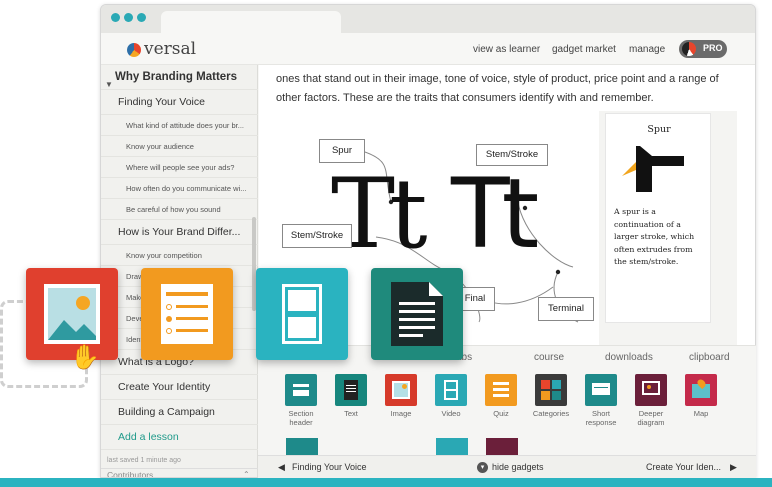  What do you see at coordinates (647, 49) in the screenshot?
I see `manage-link: manage` at bounding box center [647, 49].